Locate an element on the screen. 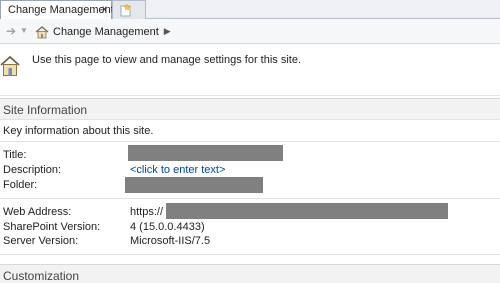 The height and width of the screenshot is (283, 500). section-site-information: Site Information is located at coordinates (250, 109).